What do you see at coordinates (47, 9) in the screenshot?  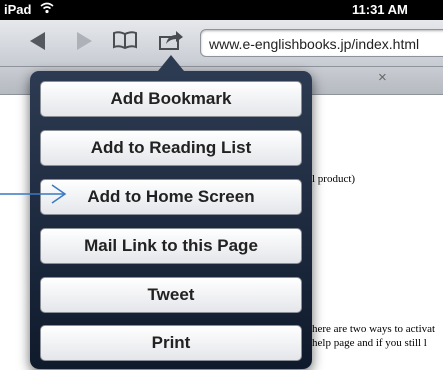 I see `wifi-icon` at bounding box center [47, 9].